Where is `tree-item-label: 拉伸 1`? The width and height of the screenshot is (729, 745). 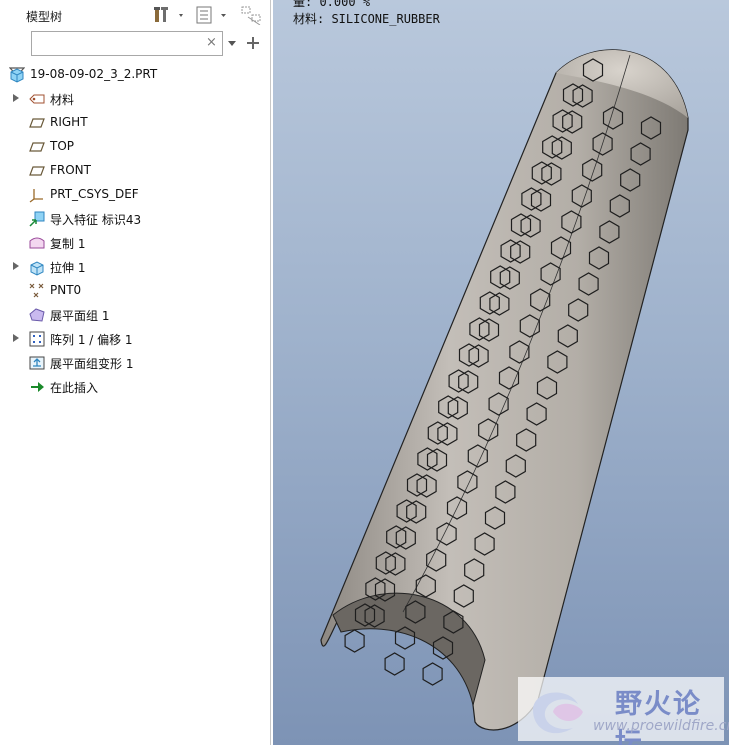
tree-item-label: 拉伸 1 is located at coordinates (68, 268).